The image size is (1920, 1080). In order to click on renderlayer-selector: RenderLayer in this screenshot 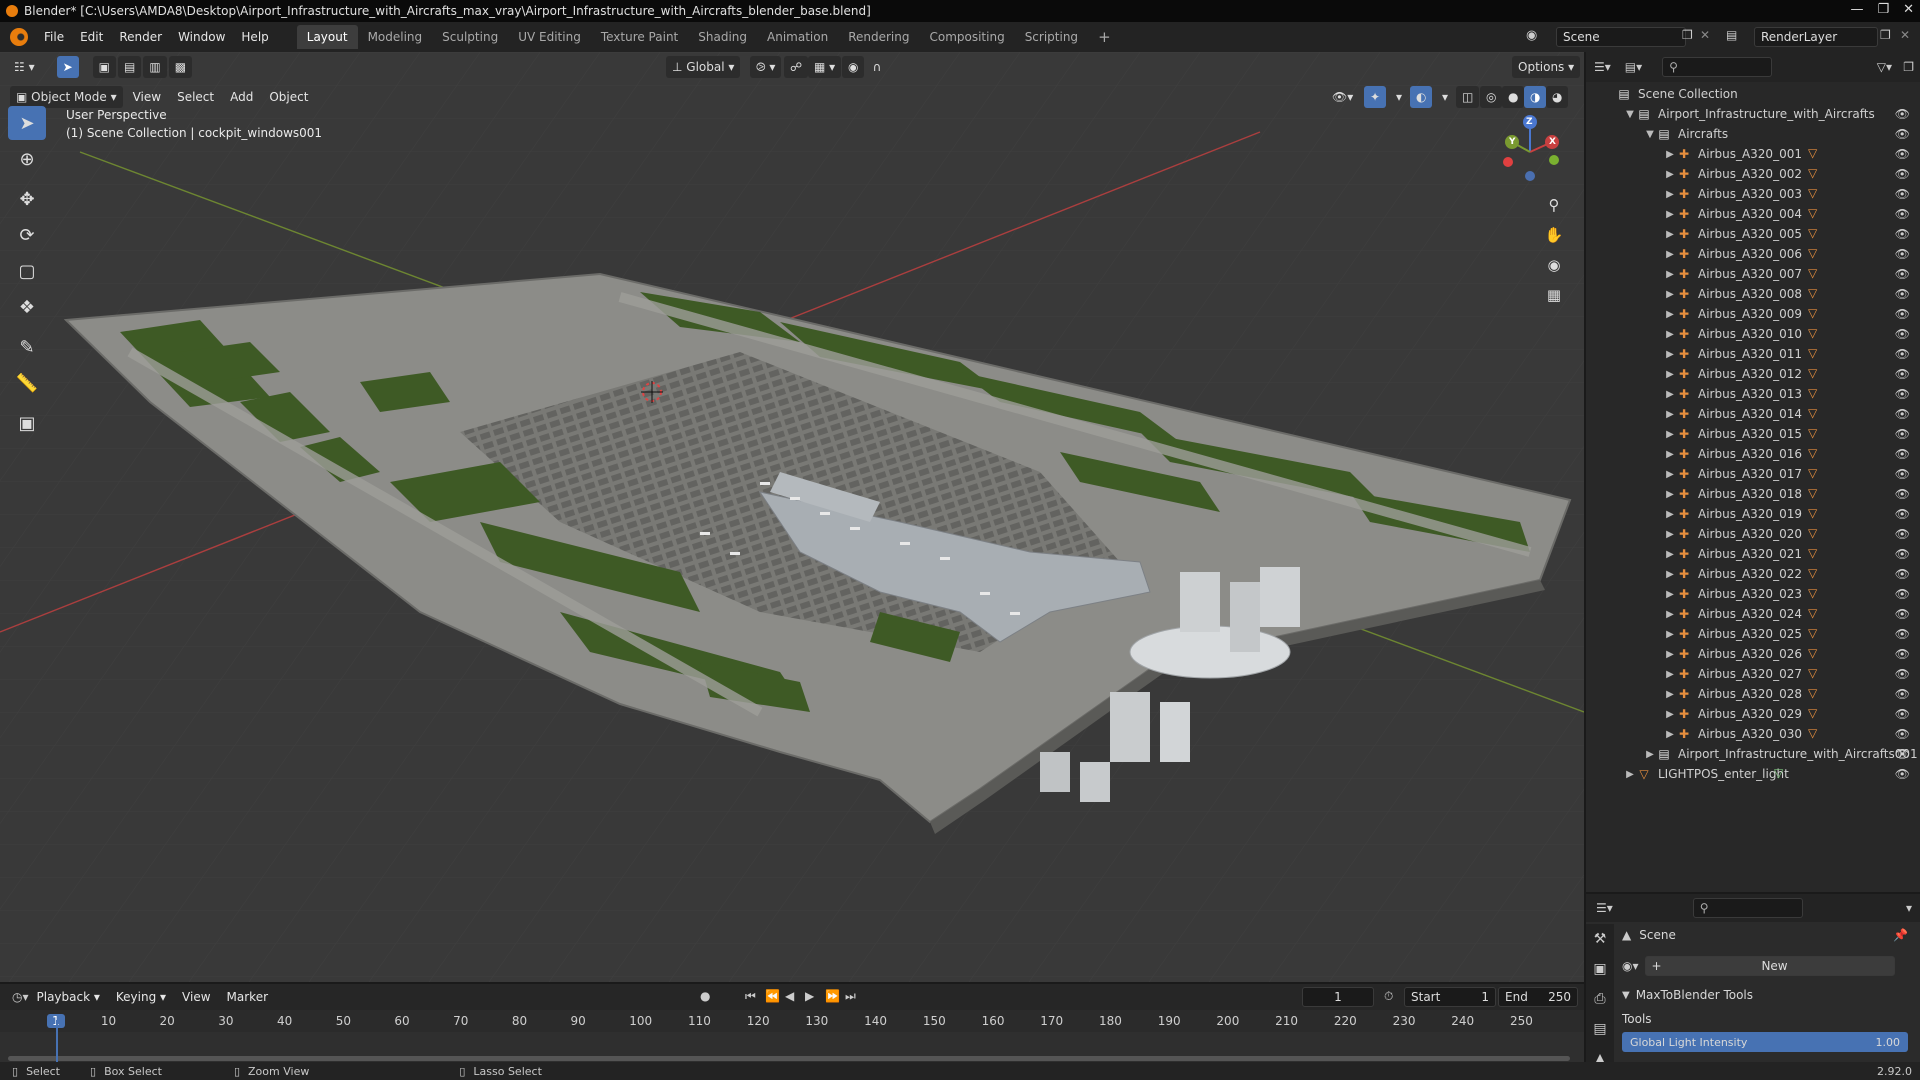, I will do `click(1816, 37)`.